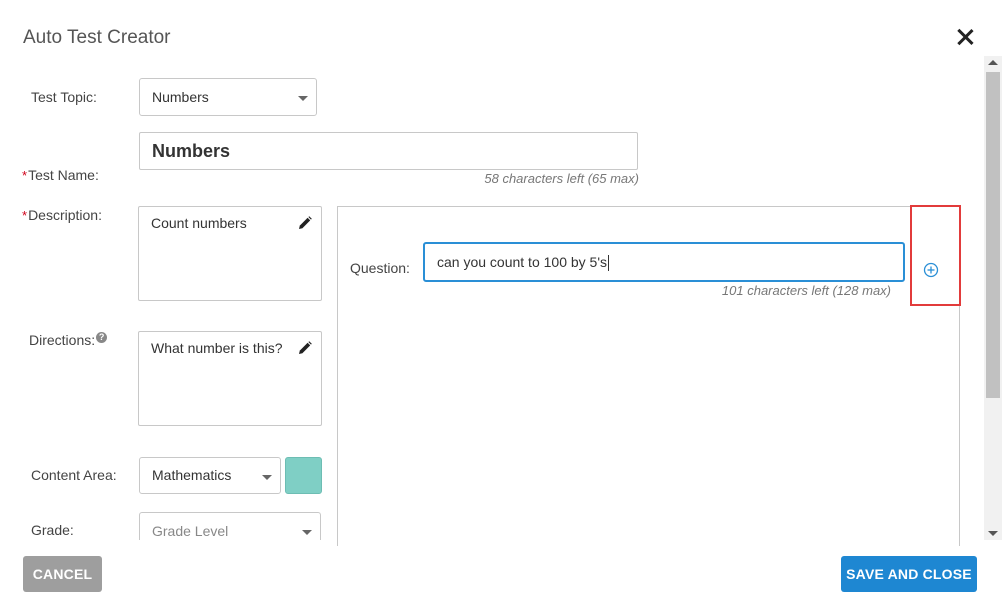  I want to click on scrollbar, so click(993, 298).